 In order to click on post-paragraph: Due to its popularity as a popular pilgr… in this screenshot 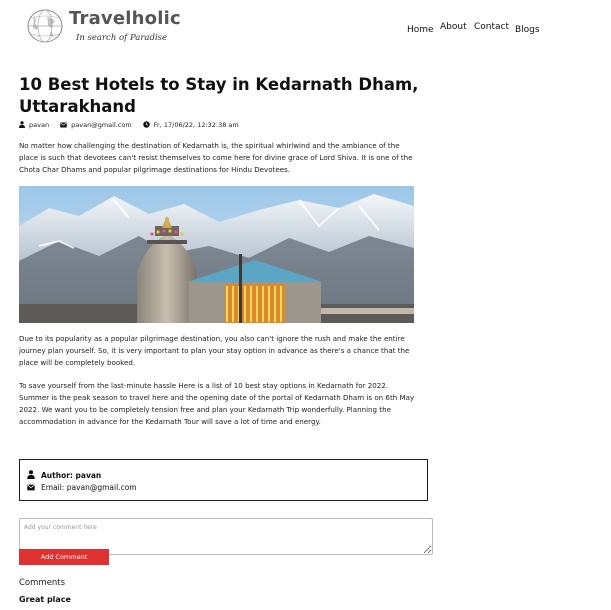, I will do `click(214, 350)`.